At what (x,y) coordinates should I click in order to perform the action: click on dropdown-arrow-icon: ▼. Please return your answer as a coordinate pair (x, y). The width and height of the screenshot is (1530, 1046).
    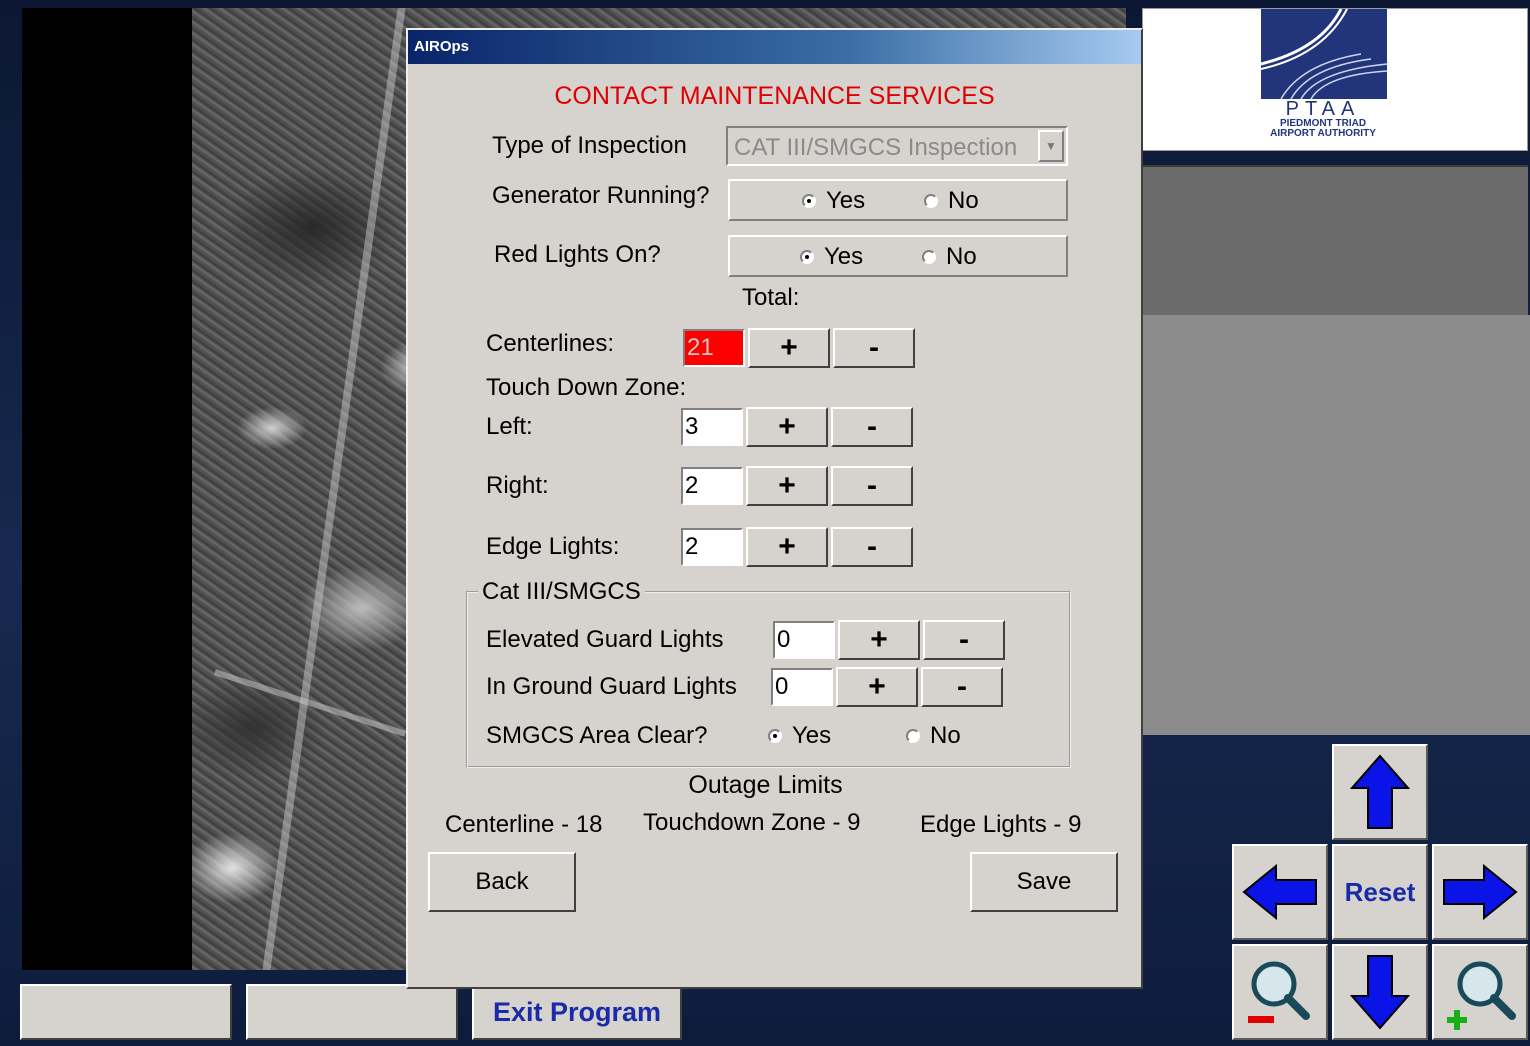
    Looking at the image, I should click on (1051, 146).